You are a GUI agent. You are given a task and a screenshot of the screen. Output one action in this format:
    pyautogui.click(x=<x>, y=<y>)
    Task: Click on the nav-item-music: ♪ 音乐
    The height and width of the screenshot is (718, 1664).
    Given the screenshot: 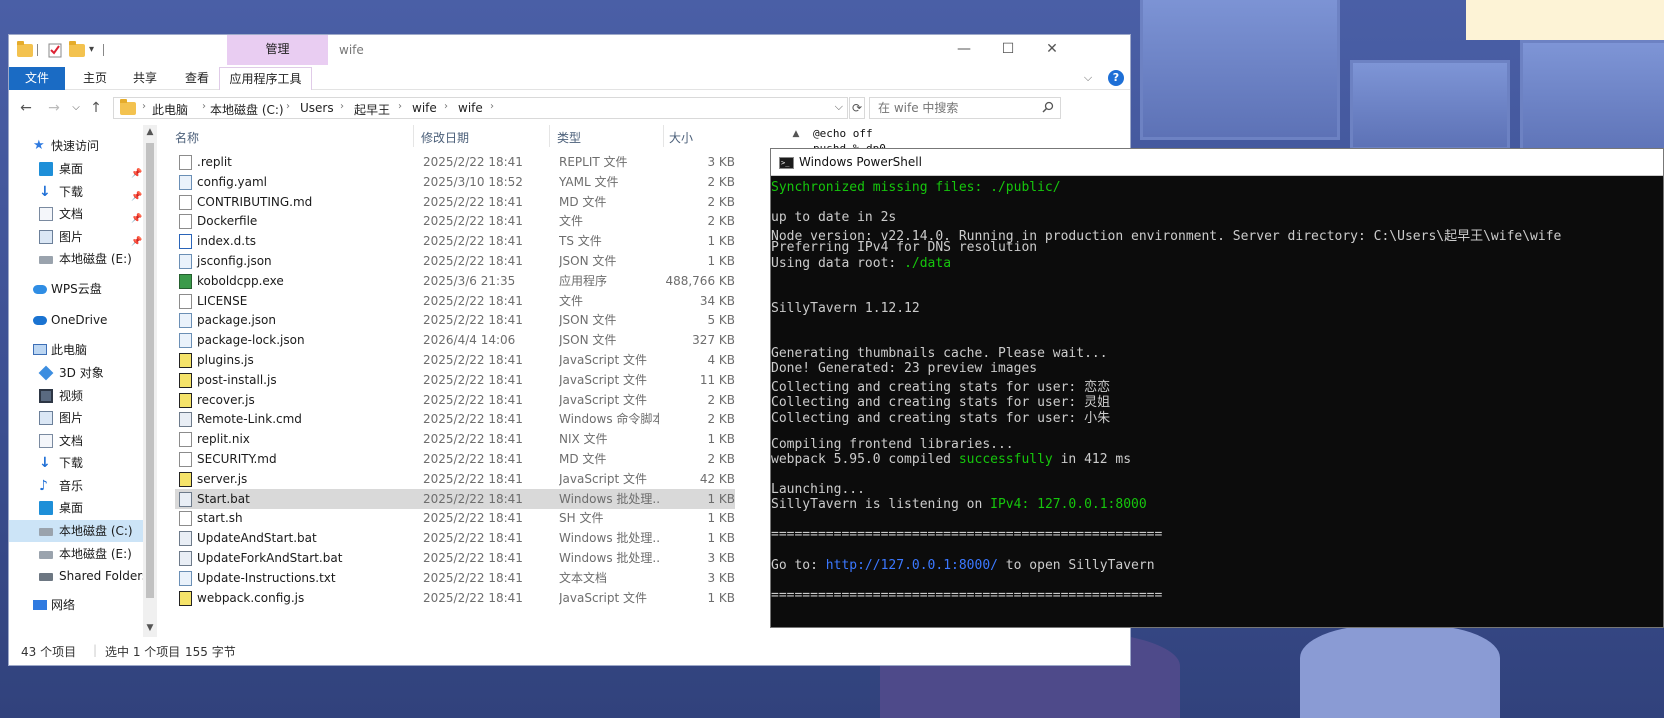 What is the action you would take?
    pyautogui.click(x=76, y=486)
    